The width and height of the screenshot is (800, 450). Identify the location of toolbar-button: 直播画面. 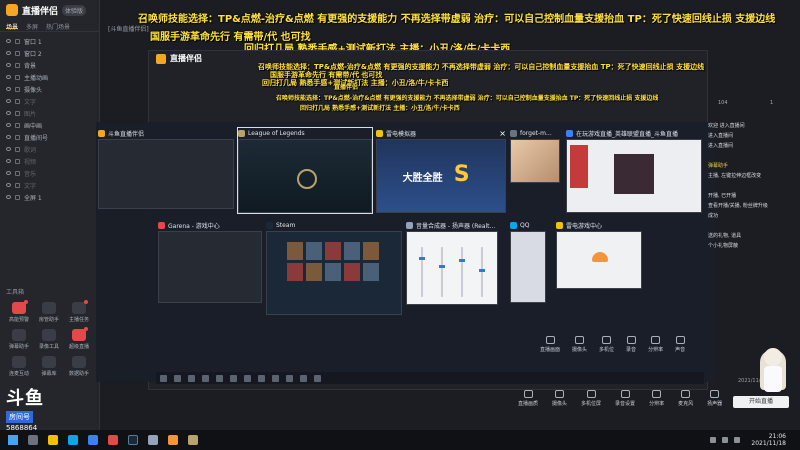
(550, 344).